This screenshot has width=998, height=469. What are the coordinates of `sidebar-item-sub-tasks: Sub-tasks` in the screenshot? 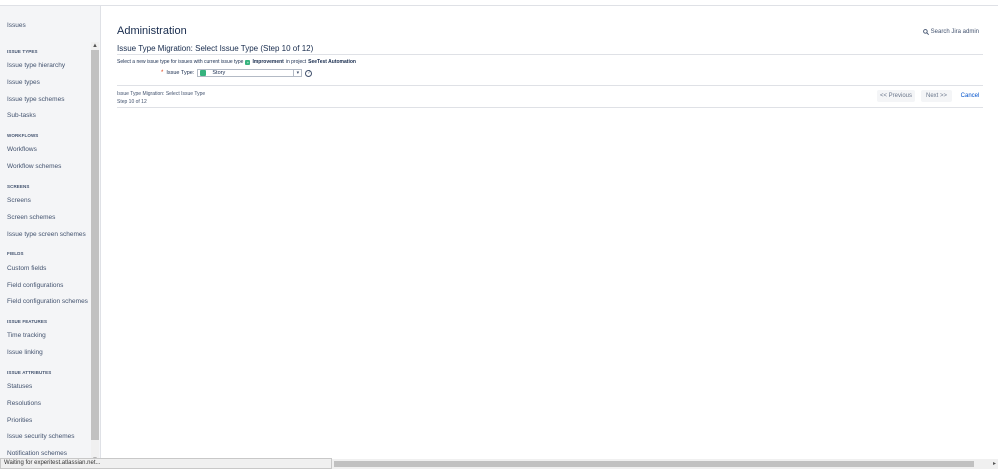 It's located at (21, 115).